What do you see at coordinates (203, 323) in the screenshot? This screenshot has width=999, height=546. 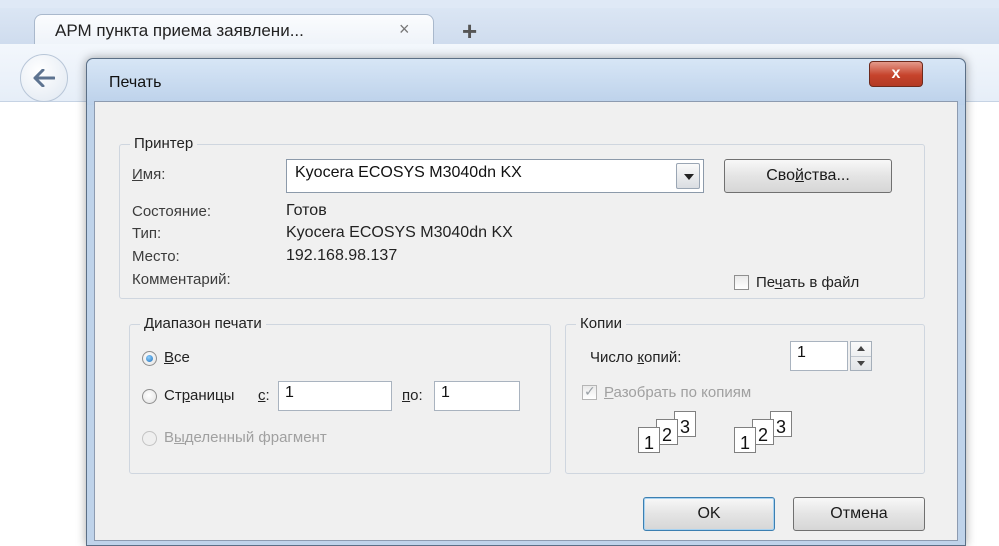 I see `print-range-legend: Диапазон печати` at bounding box center [203, 323].